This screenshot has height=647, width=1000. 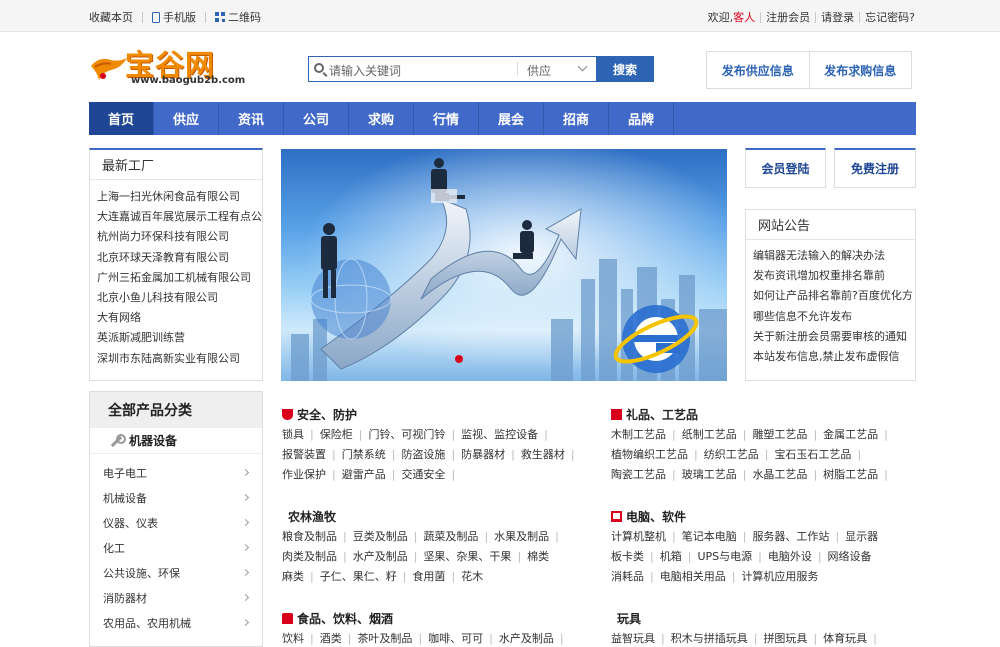 What do you see at coordinates (293, 577) in the screenshot?
I see `block-link: 麻类` at bounding box center [293, 577].